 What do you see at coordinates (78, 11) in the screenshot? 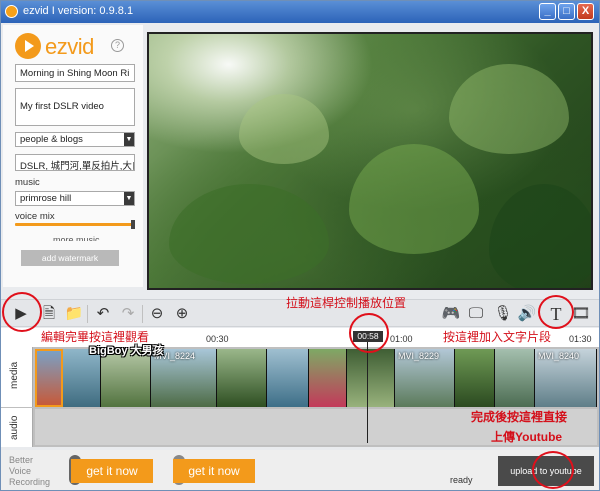
I see `window-title: ezvid I version: 0.9.8.1` at bounding box center [78, 11].